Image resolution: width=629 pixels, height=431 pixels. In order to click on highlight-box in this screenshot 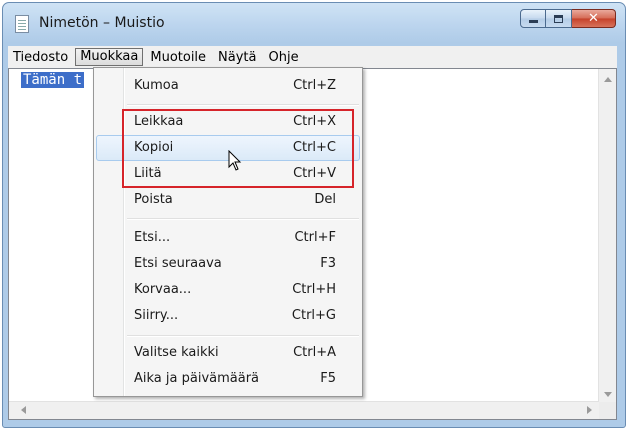, I will do `click(238, 148)`.